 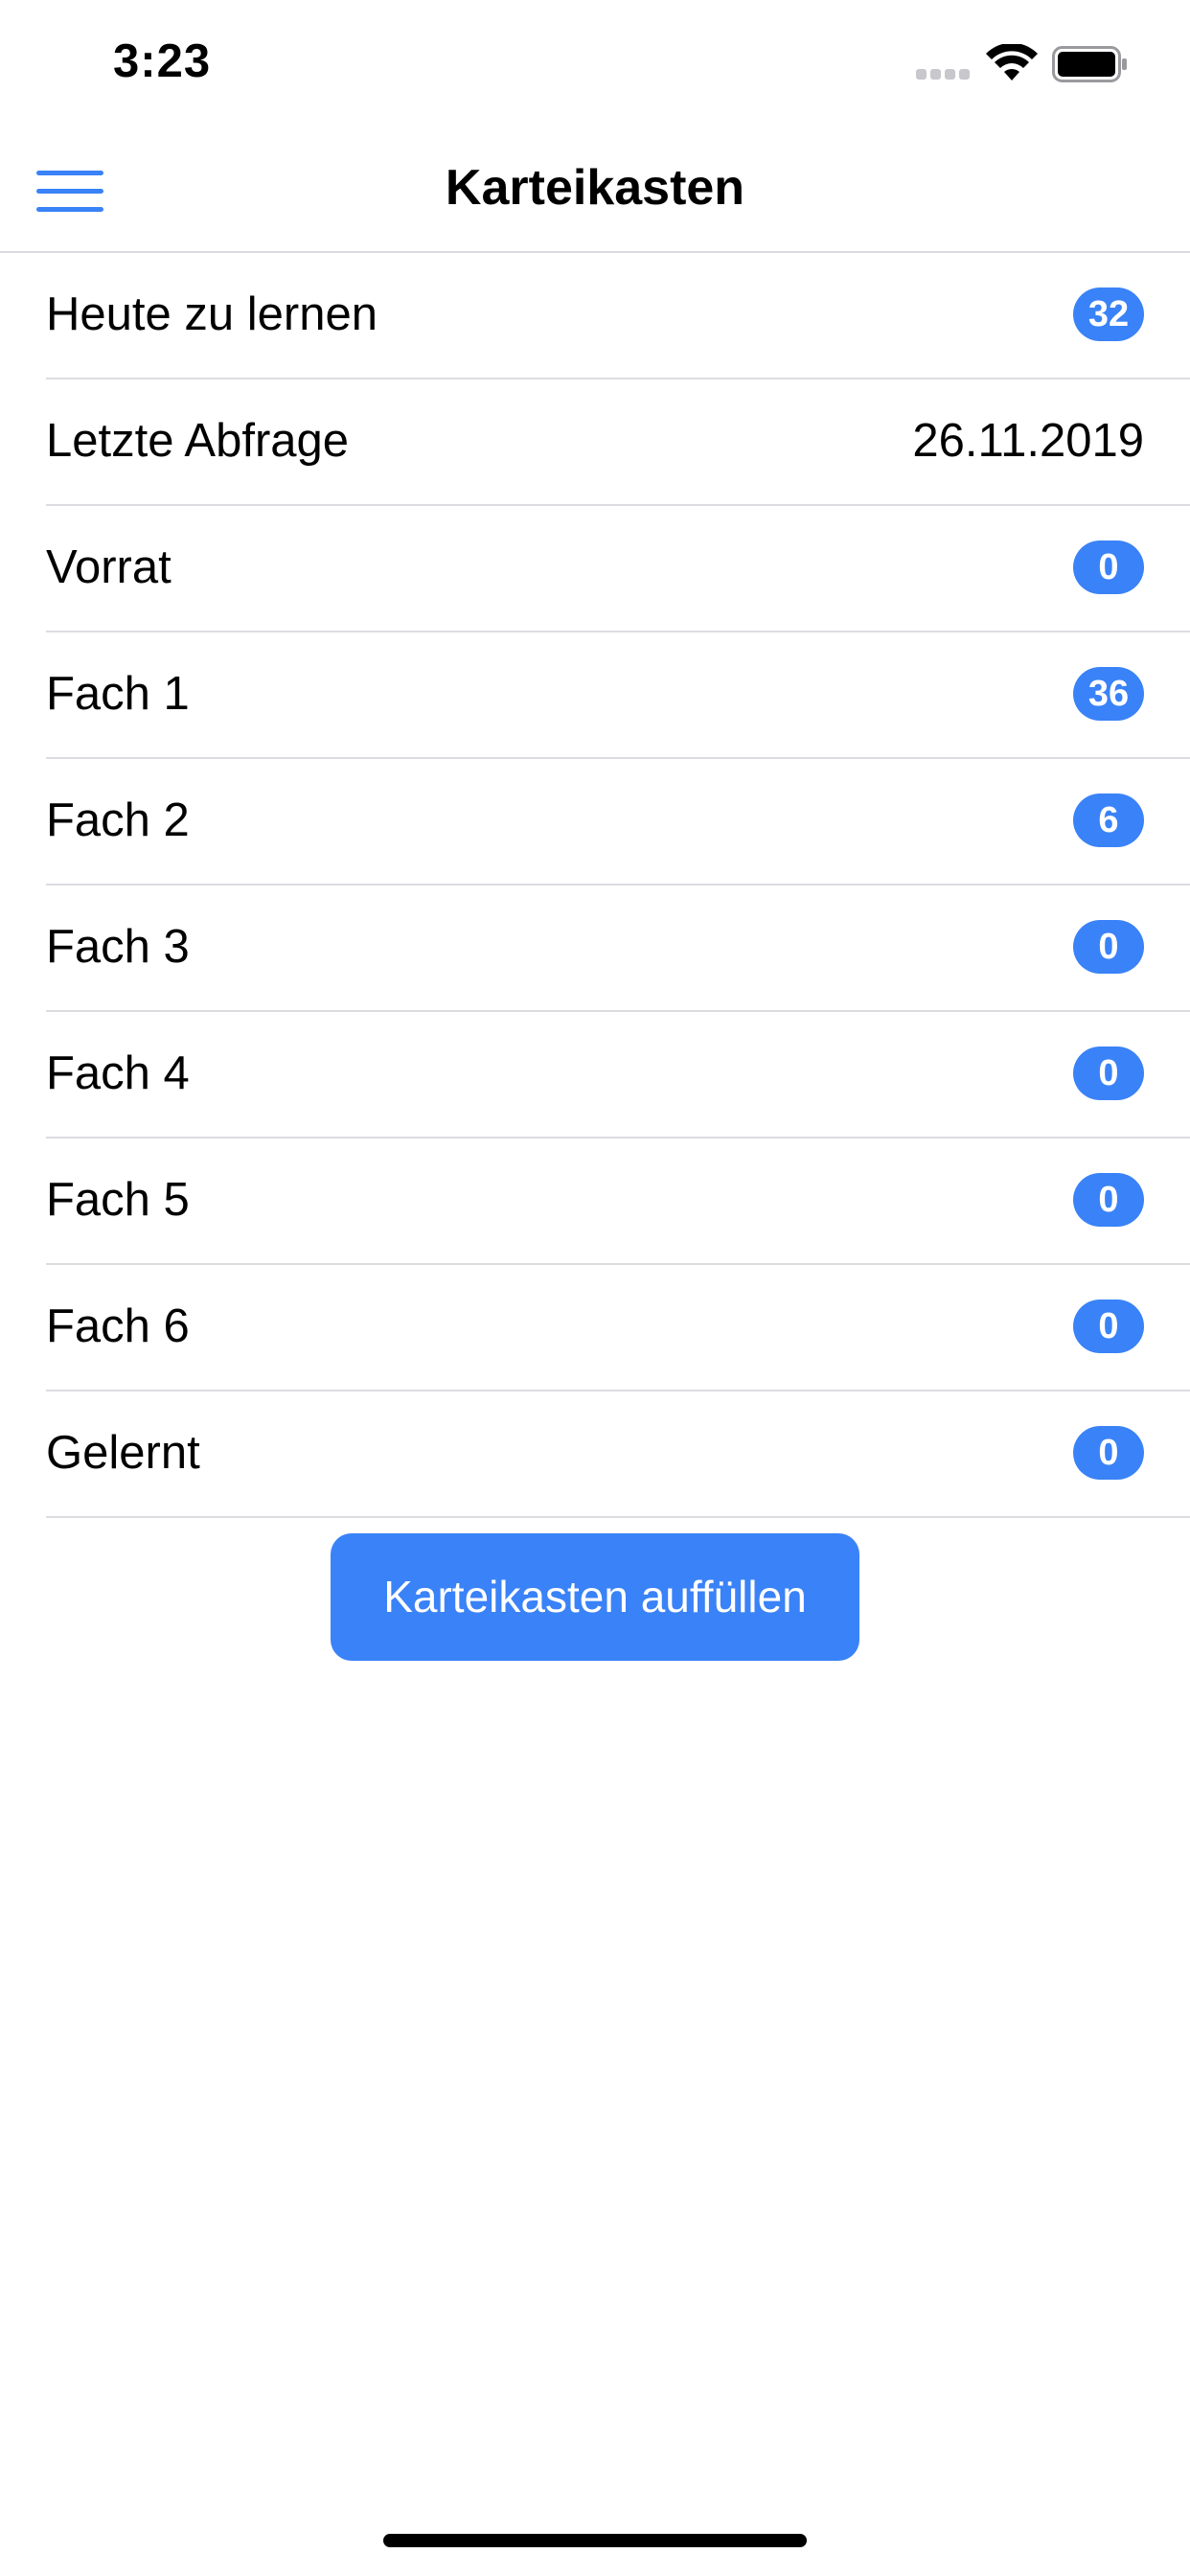 I want to click on list-item-label: Fach 4, so click(x=118, y=1073).